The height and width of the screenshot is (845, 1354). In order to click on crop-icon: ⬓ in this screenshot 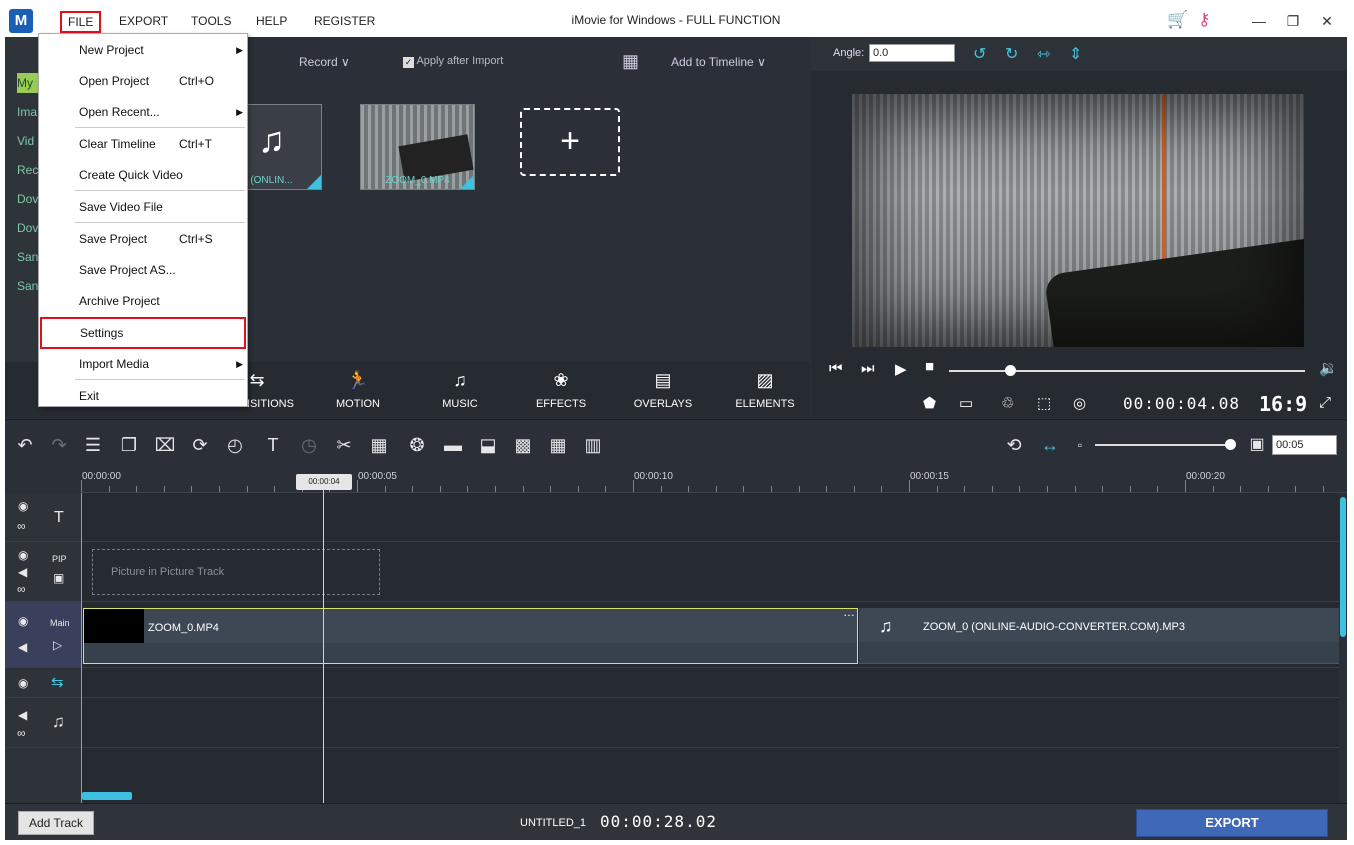, I will do `click(488, 445)`.